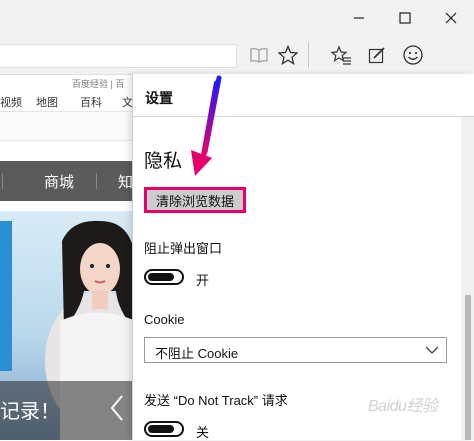 This screenshot has width=474, height=441. Describe the element at coordinates (30, 412) in the screenshot. I see `banner-caption: 记录！` at that location.